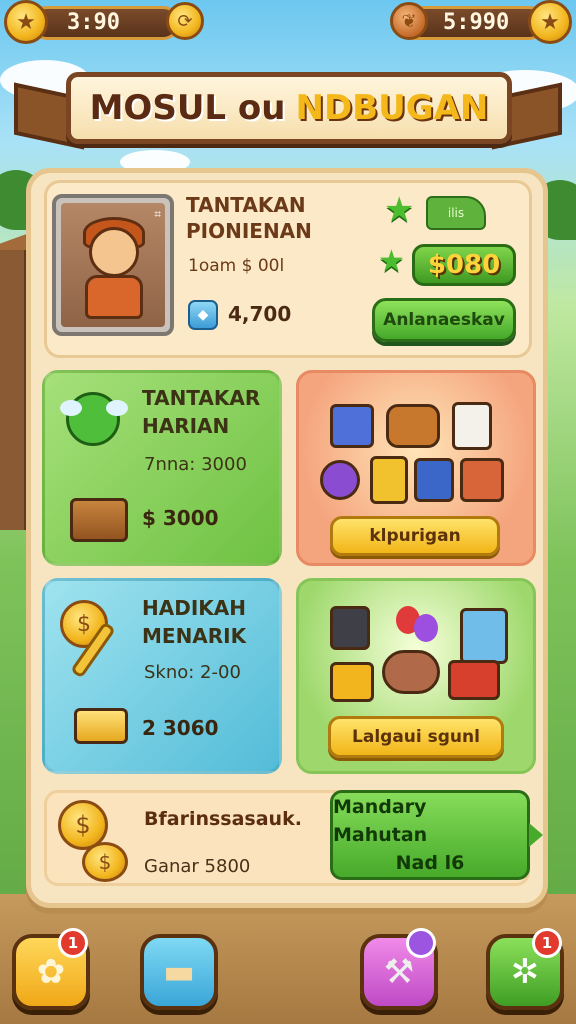  Describe the element at coordinates (409, 21) in the screenshot. I see `leaf-icon: ❦` at that location.